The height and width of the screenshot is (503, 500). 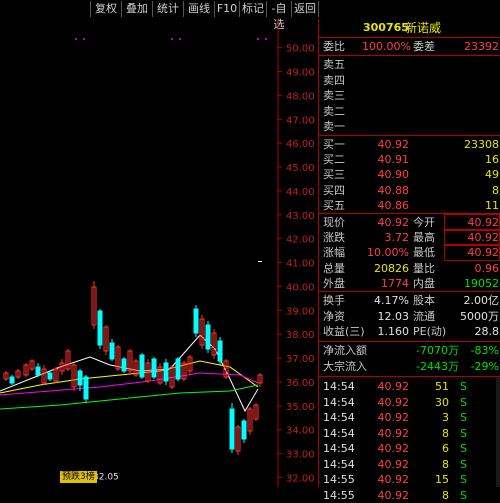 What do you see at coordinates (409, 238) in the screenshot?
I see `quote-row: 涨跌 3.72 最高 40.92` at bounding box center [409, 238].